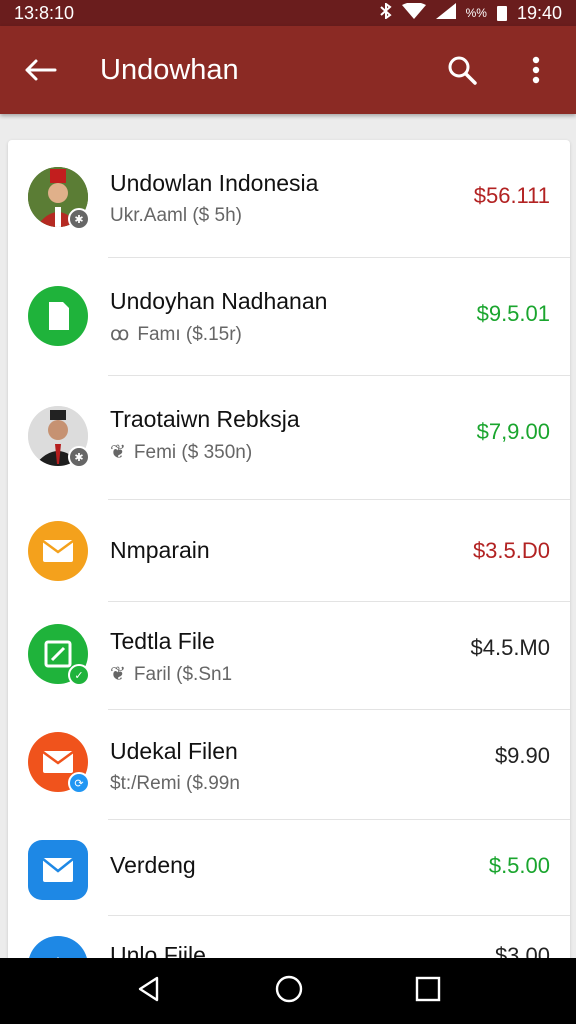 This screenshot has width=576, height=1024. Describe the element at coordinates (79, 675) in the screenshot. I see `check-icon: ✓` at that location.